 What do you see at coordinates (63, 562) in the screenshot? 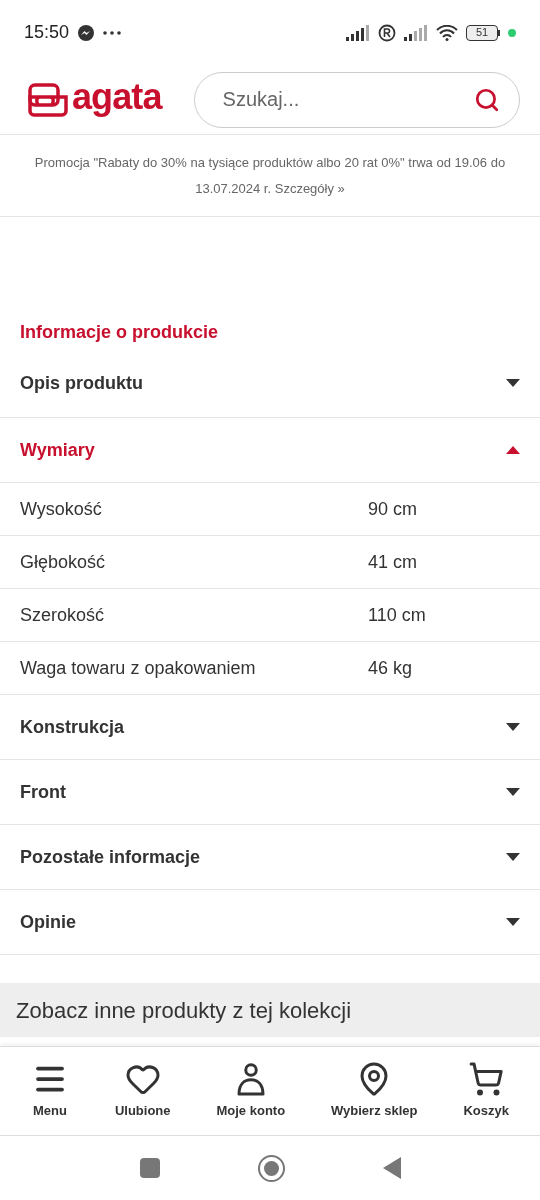
I see `spec-label: Głębokość` at bounding box center [63, 562].